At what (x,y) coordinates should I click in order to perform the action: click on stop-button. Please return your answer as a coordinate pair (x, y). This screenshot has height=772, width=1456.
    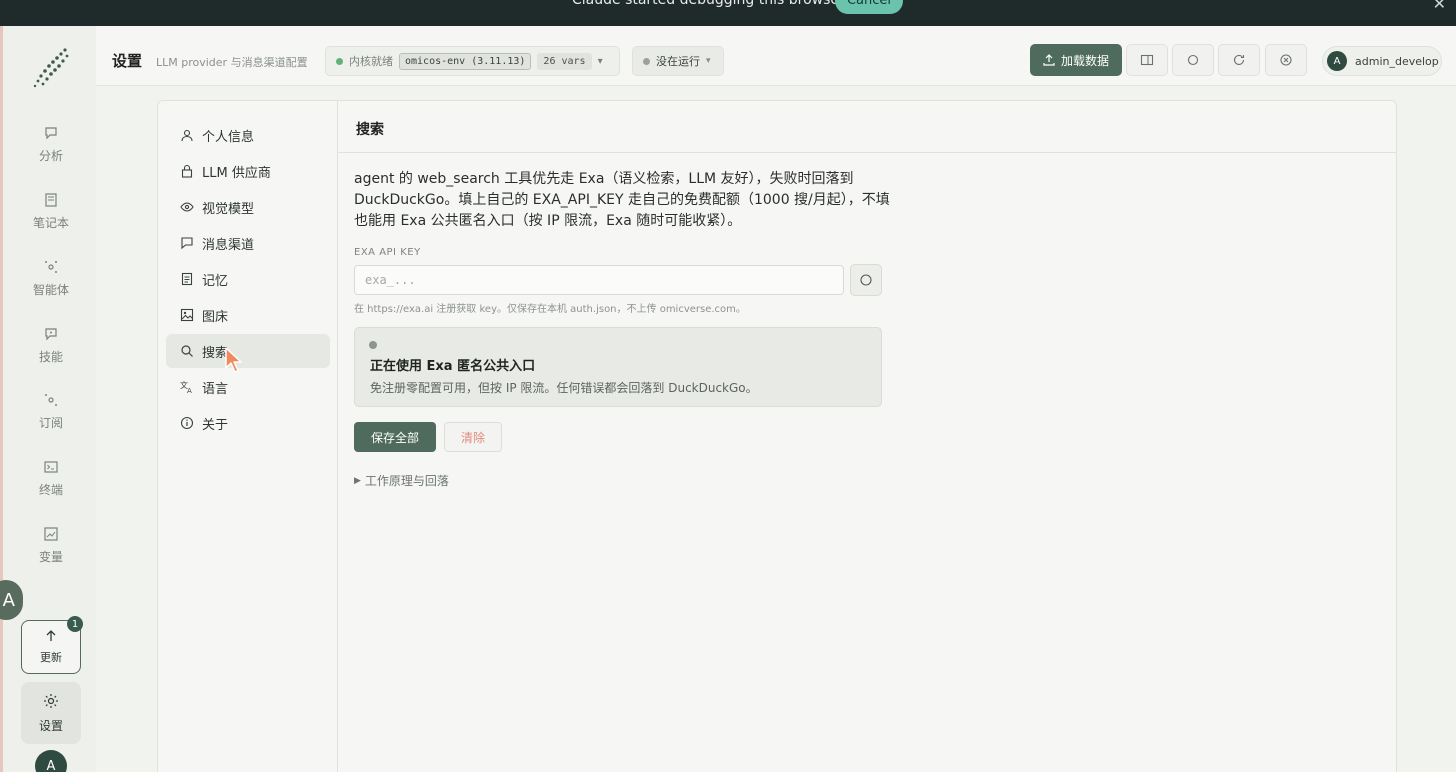
    Looking at the image, I should click on (1286, 60).